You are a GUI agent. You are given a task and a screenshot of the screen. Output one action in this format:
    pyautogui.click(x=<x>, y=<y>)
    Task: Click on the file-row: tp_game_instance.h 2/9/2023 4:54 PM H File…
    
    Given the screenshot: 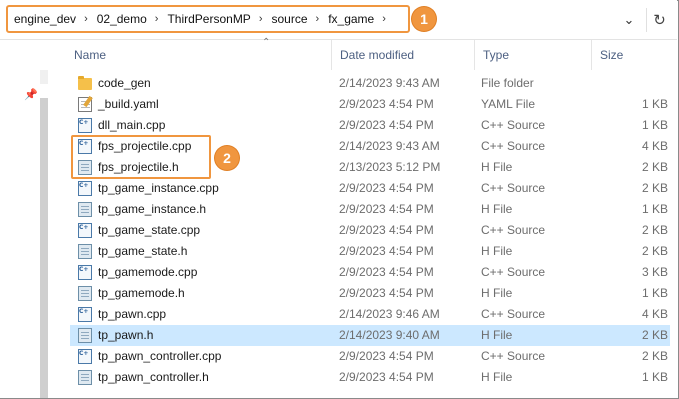 What is the action you would take?
    pyautogui.click(x=370, y=209)
    